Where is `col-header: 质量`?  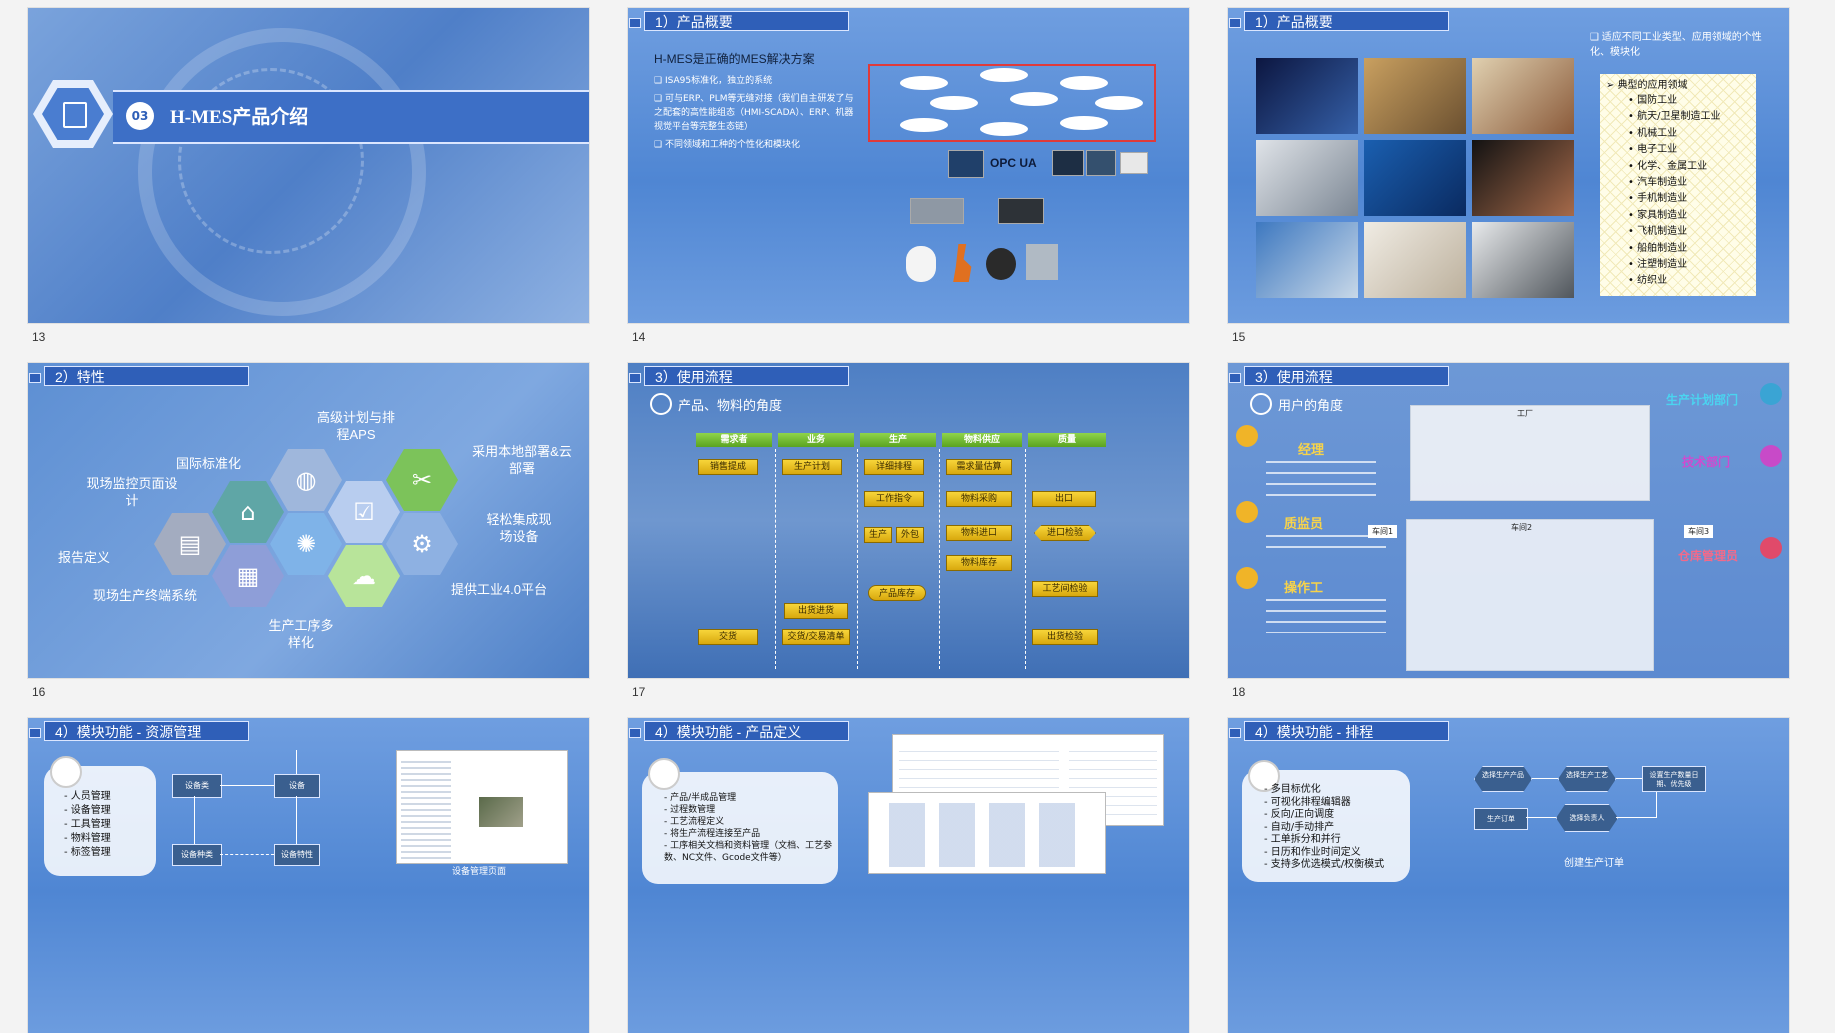
col-header: 质量 is located at coordinates (1067, 440).